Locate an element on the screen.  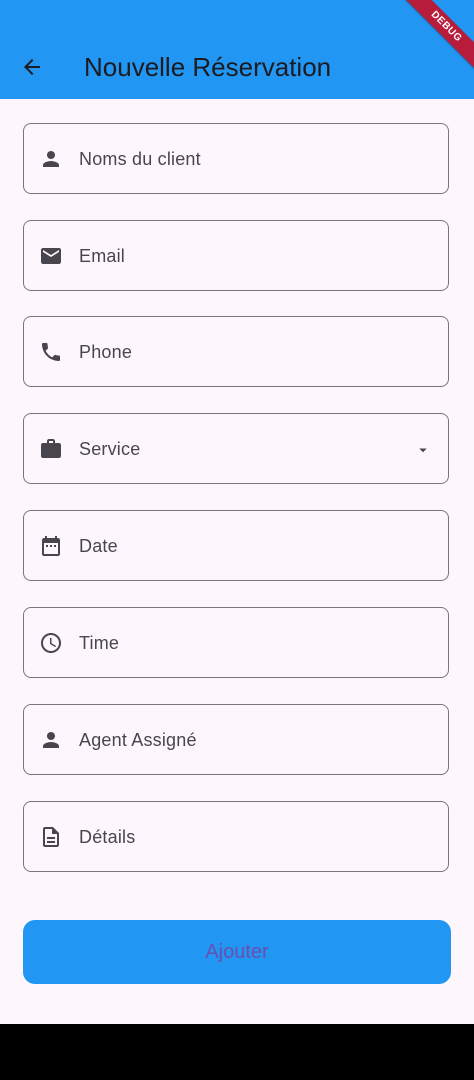
field-label: Date is located at coordinates (98, 546).